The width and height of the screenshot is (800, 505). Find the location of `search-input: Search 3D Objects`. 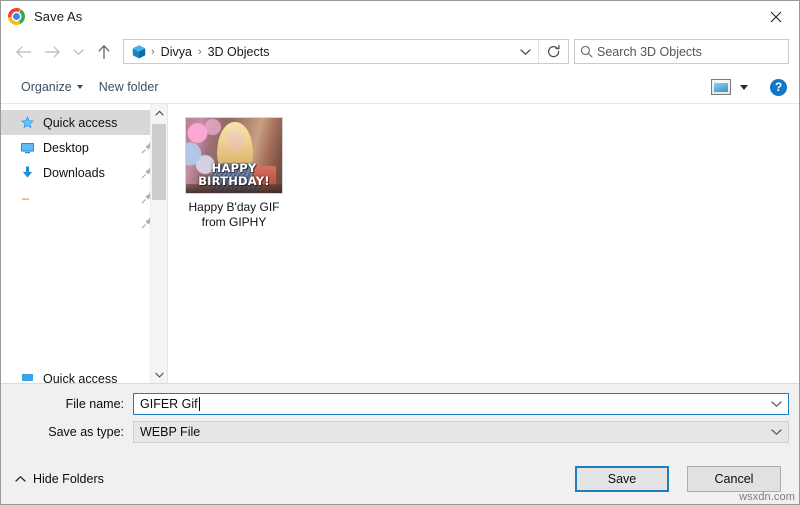

search-input: Search 3D Objects is located at coordinates (649, 52).